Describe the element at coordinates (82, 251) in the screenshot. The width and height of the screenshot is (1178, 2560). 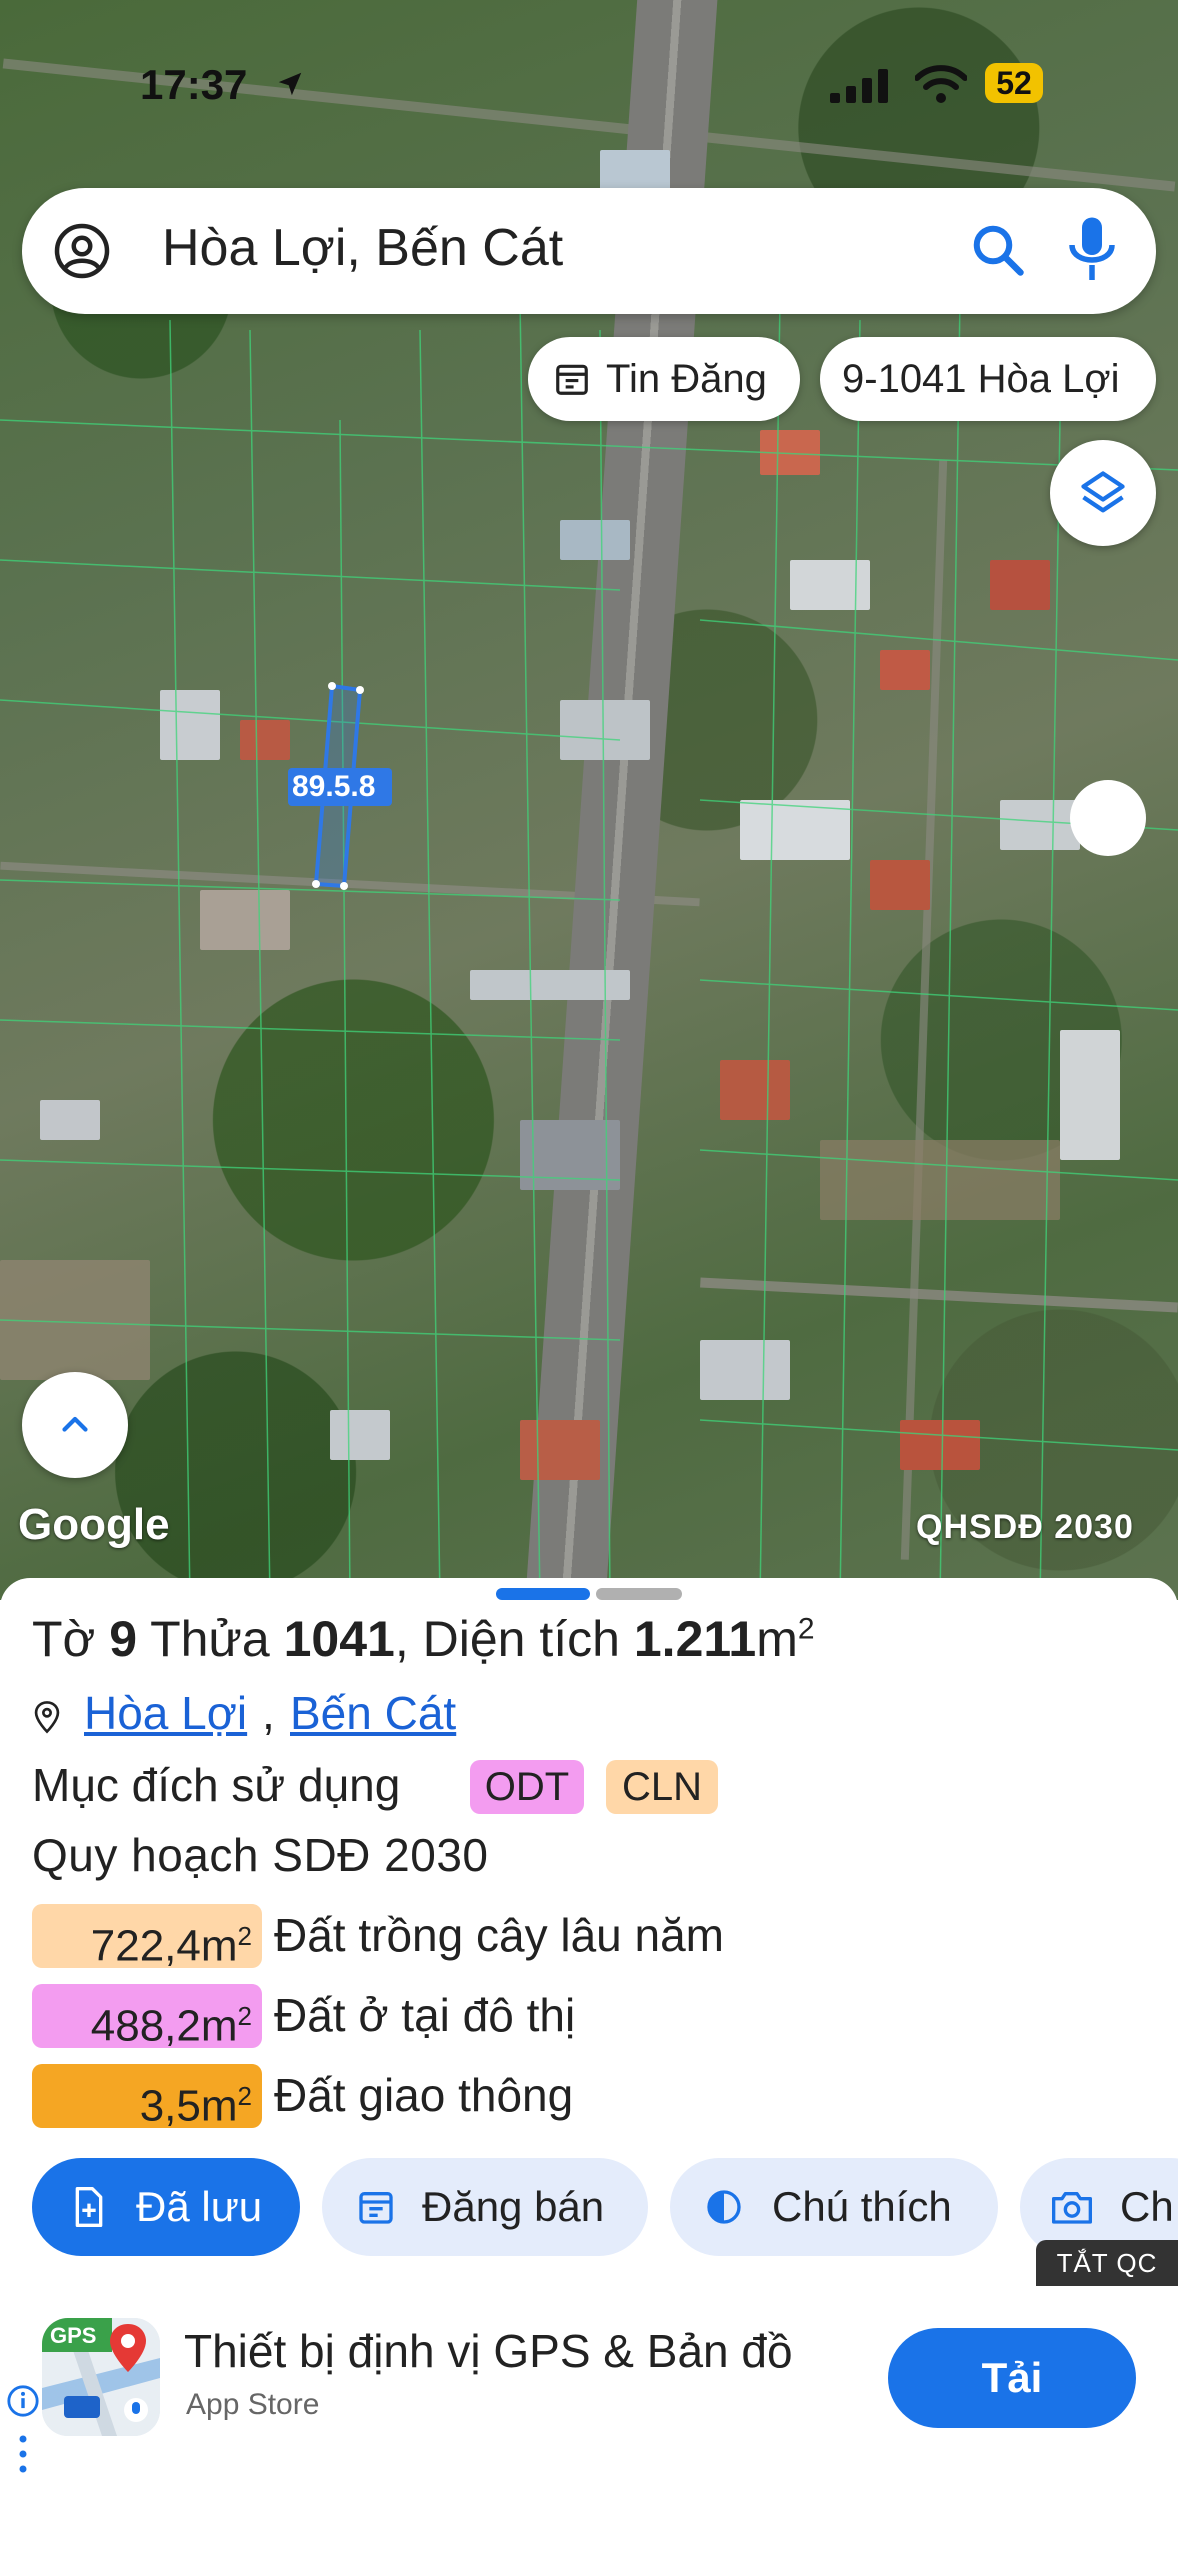
I see `account-icon` at that location.